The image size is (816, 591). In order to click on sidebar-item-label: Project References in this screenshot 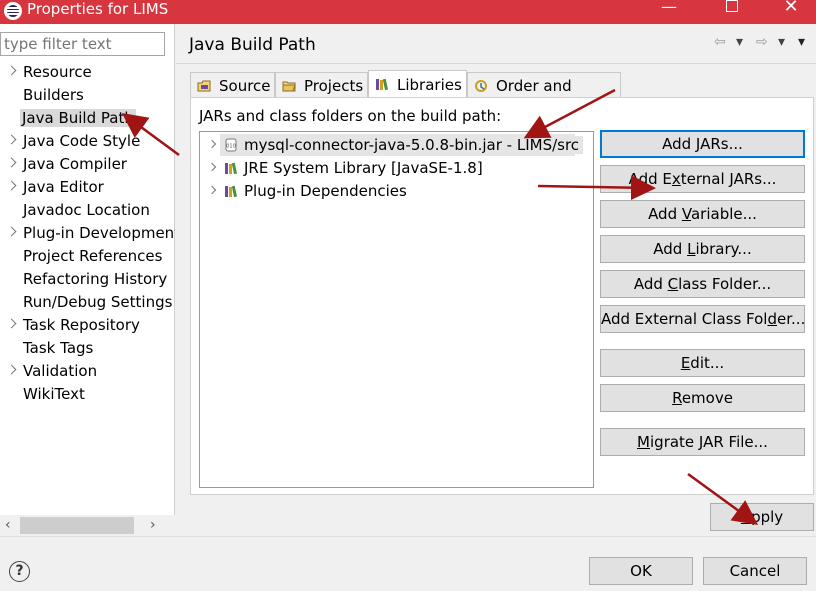, I will do `click(93, 256)`.